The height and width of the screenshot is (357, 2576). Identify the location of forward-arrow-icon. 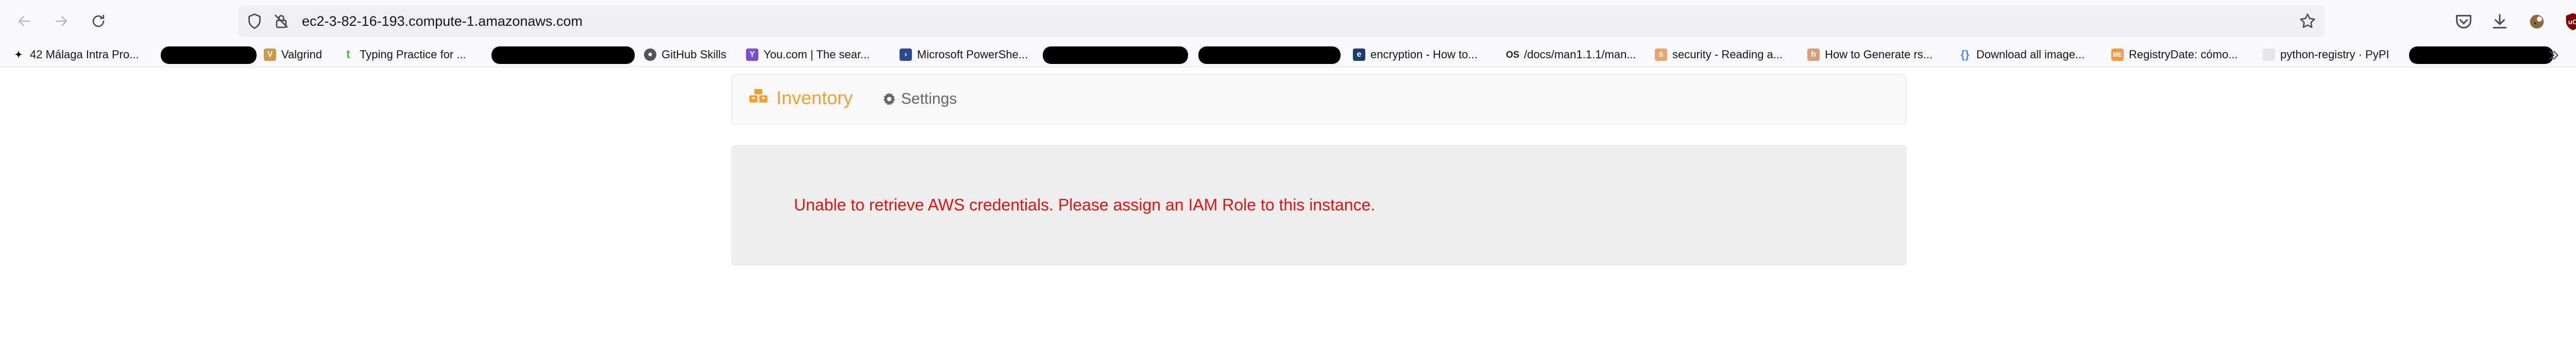
(61, 21).